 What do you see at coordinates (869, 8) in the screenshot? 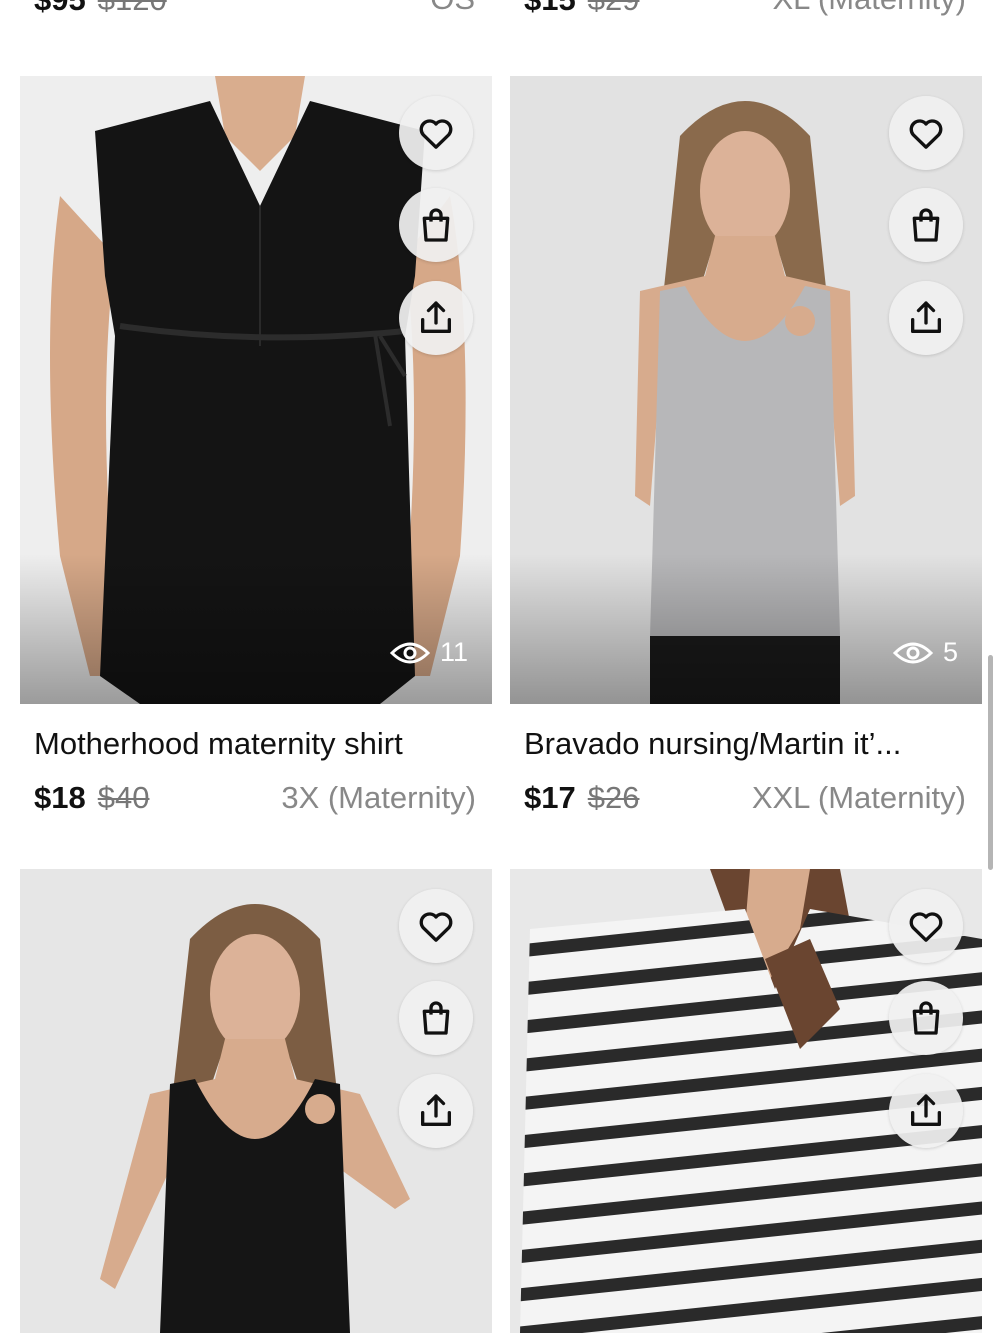
I see `listing-size: XL (Maternity)` at bounding box center [869, 8].